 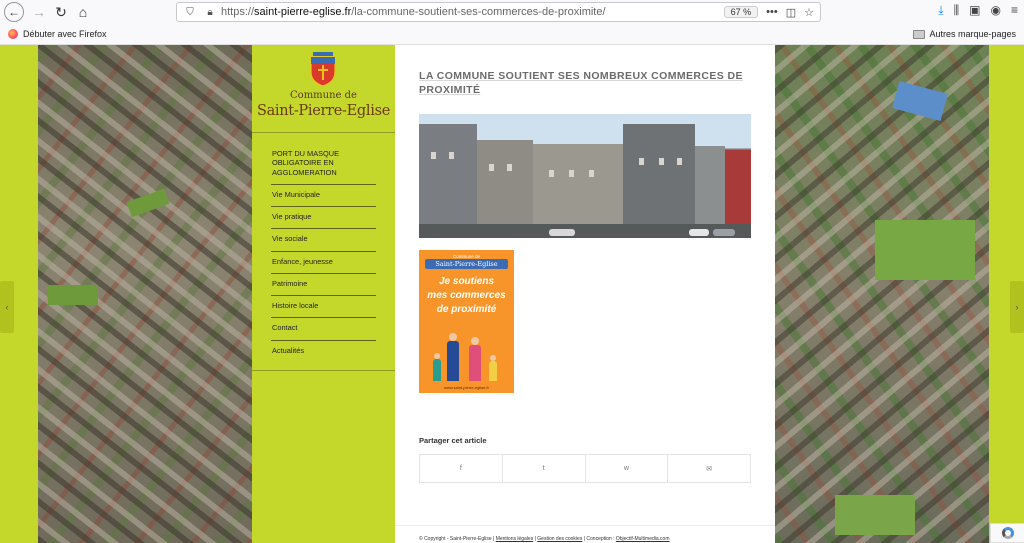 What do you see at coordinates (772, 12) in the screenshot?
I see `more-actions-icon: •••` at bounding box center [772, 12].